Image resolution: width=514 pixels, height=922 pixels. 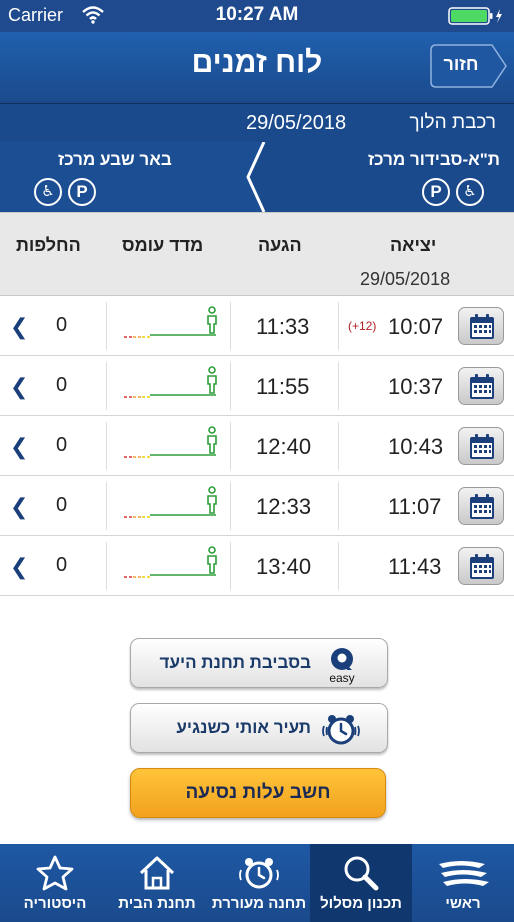 I want to click on delay-badge: (+12), so click(x=362, y=326).